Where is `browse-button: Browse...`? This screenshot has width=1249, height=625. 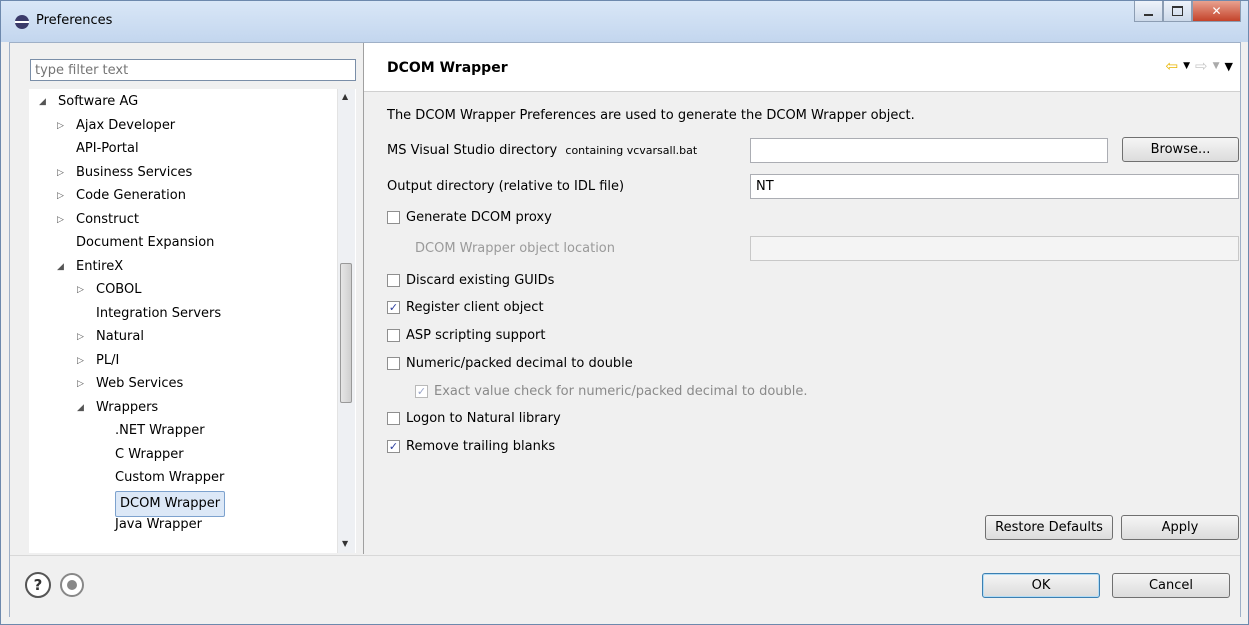 browse-button: Browse... is located at coordinates (1180, 149).